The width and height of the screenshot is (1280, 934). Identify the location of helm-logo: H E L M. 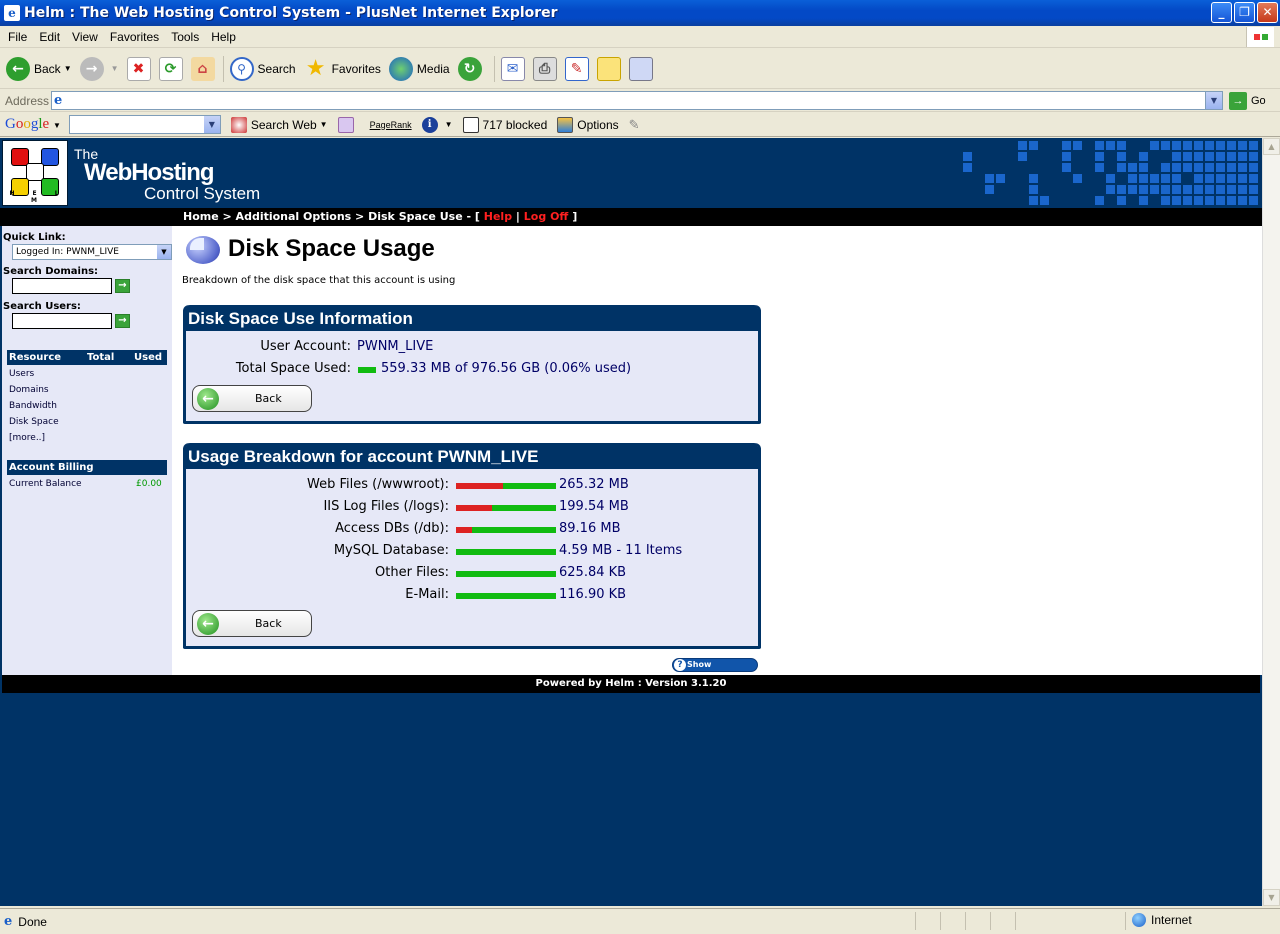
(35, 173).